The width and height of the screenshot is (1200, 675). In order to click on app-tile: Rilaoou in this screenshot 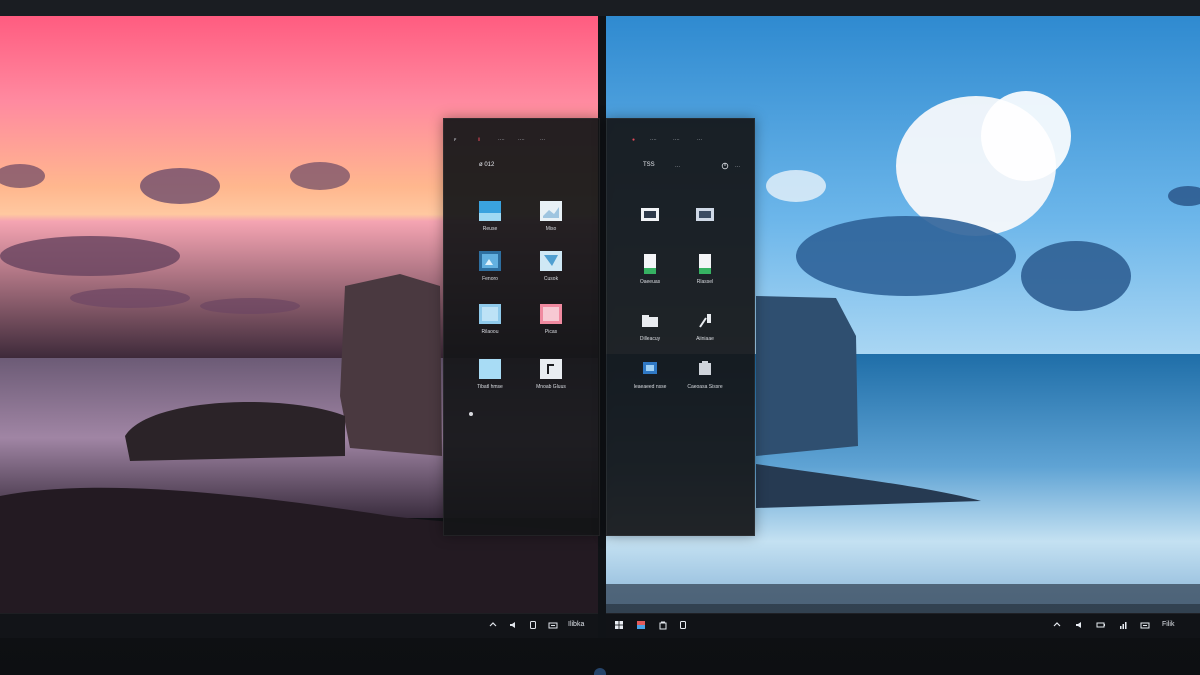, I will do `click(490, 319)`.